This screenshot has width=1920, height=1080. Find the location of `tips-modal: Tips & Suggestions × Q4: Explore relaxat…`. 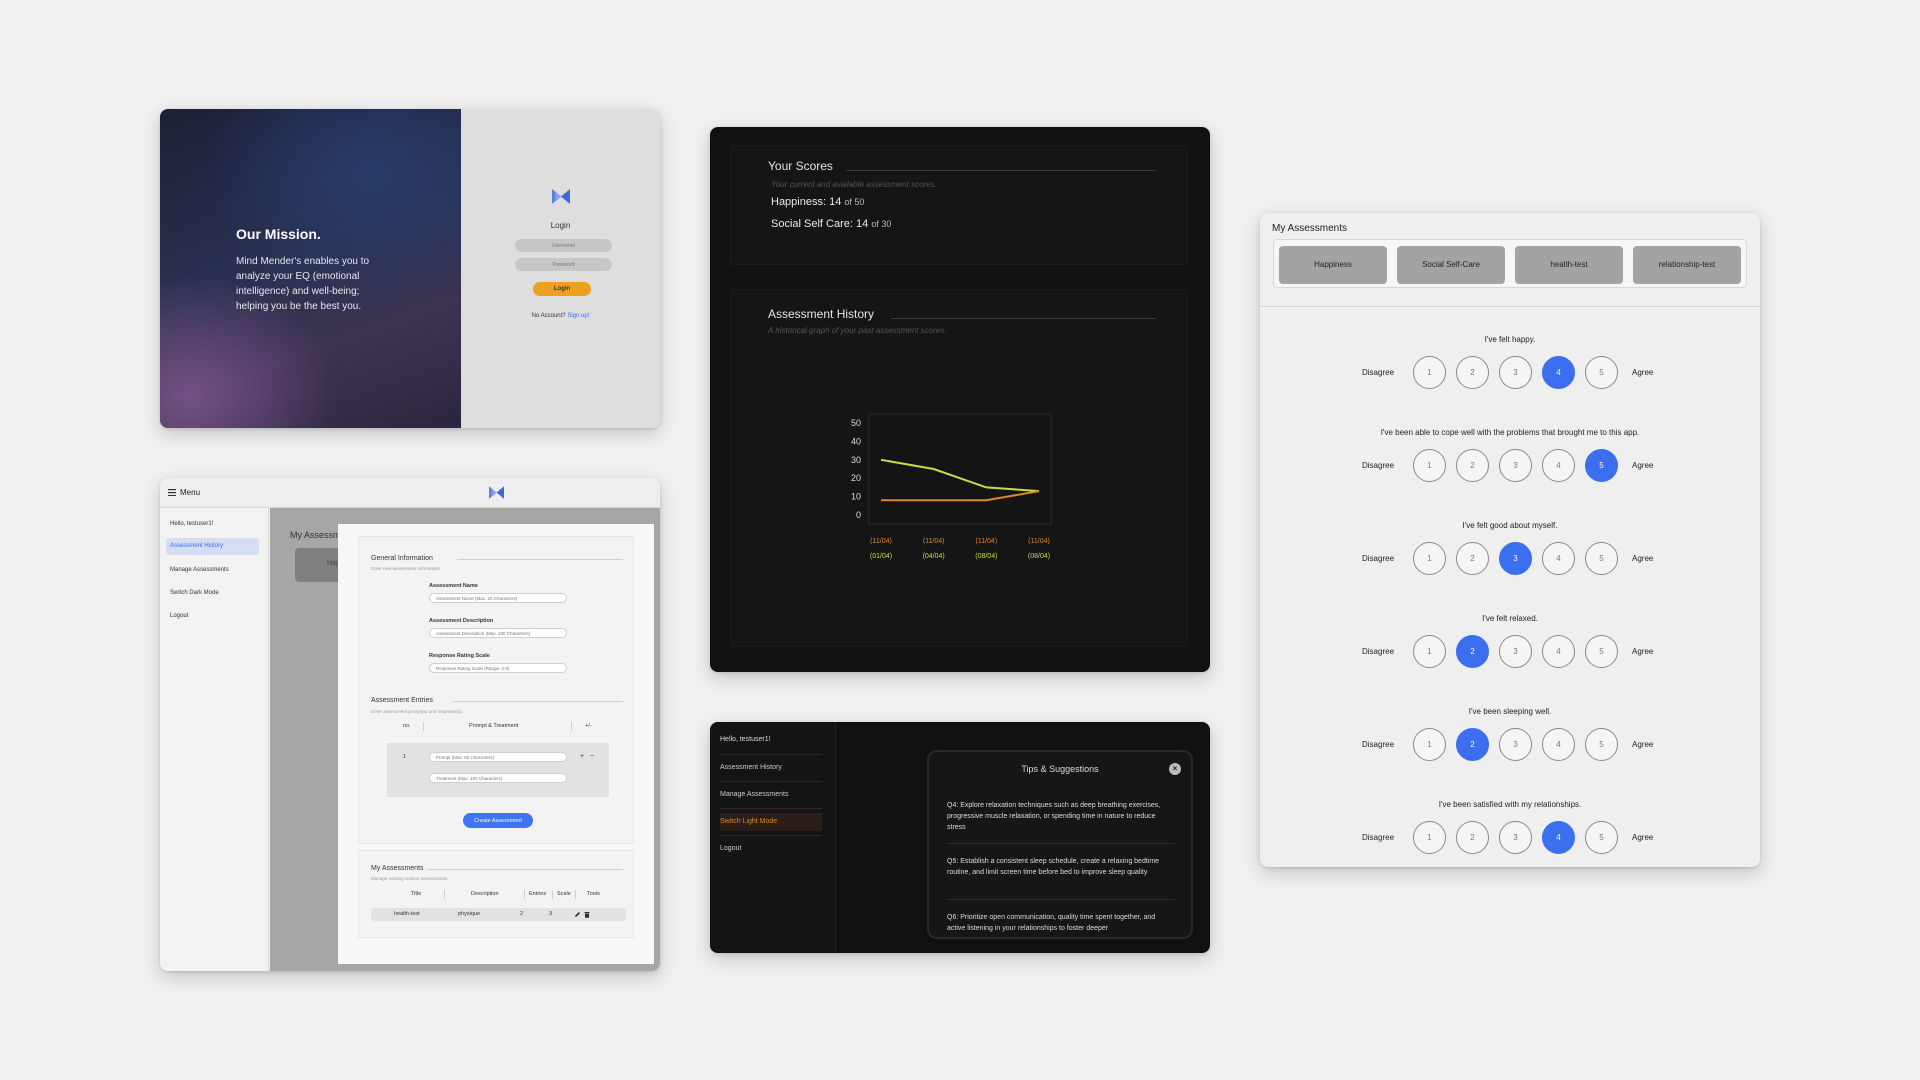

tips-modal: Tips & Suggestions × Q4: Explore relaxat… is located at coordinates (1060, 844).